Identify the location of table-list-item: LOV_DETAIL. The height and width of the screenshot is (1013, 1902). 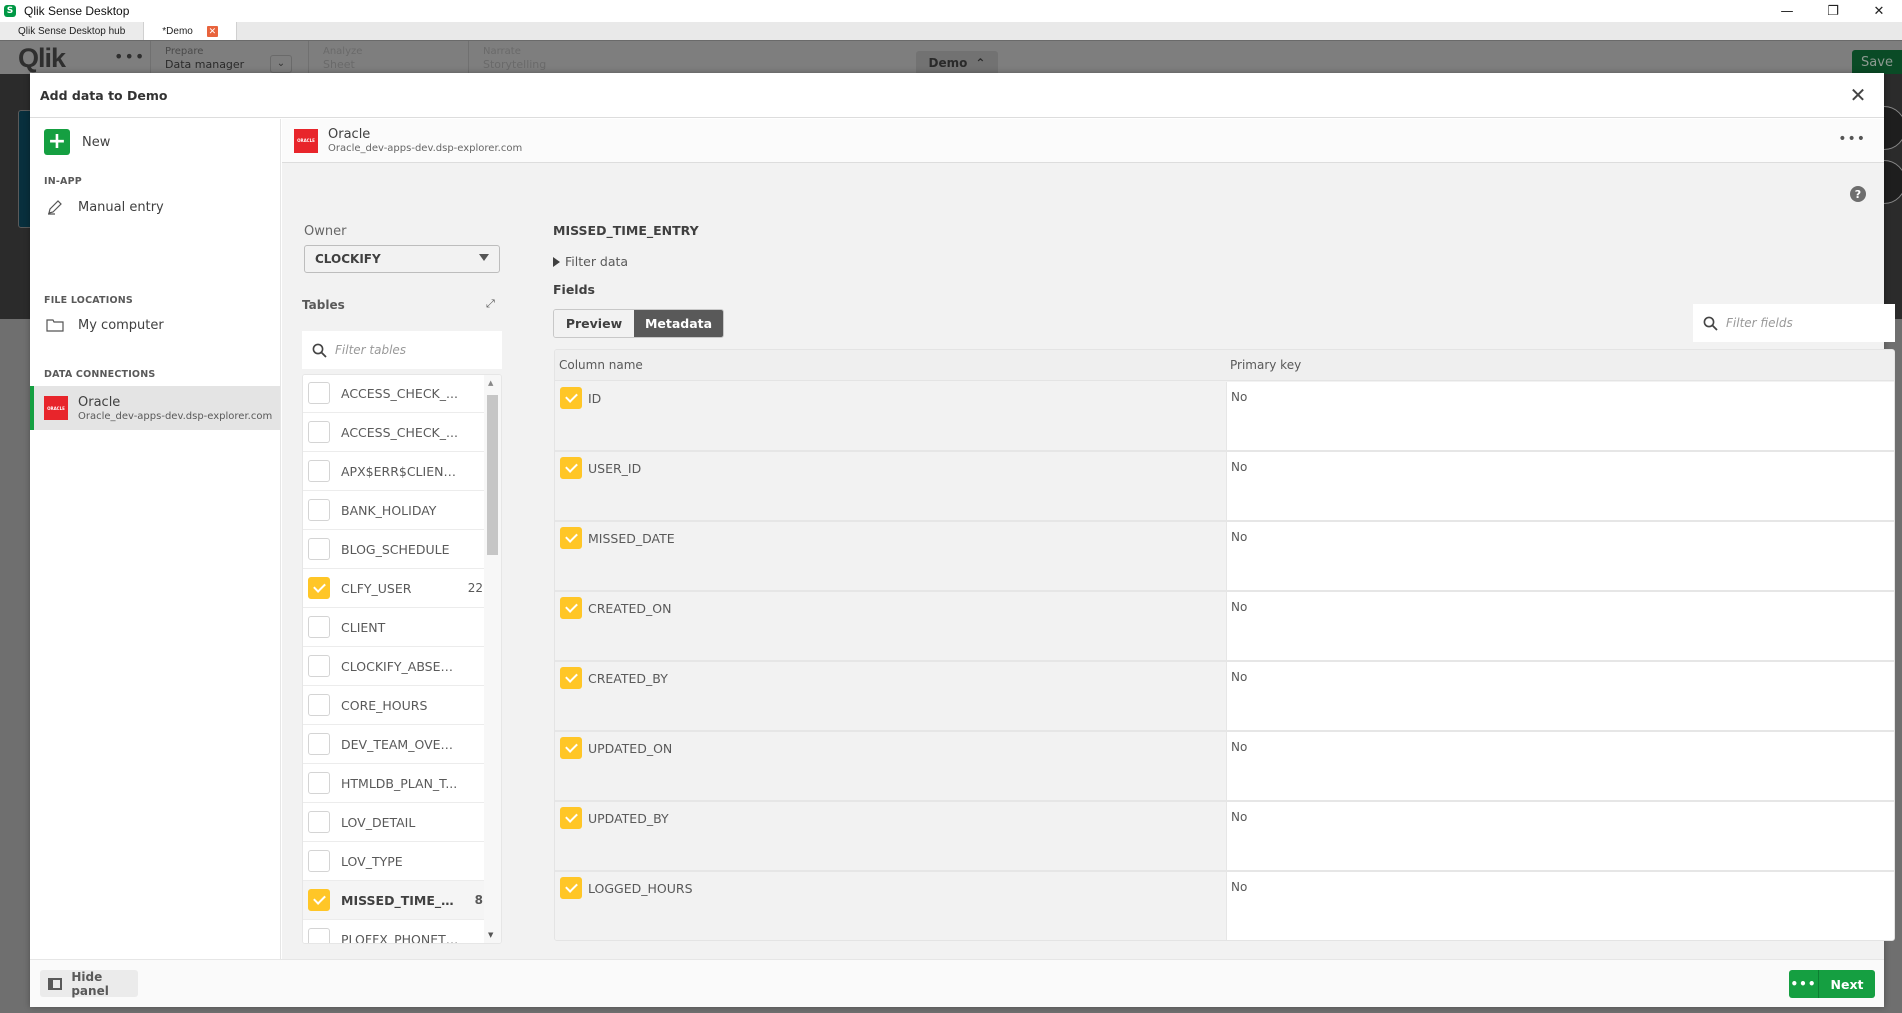
(394, 822).